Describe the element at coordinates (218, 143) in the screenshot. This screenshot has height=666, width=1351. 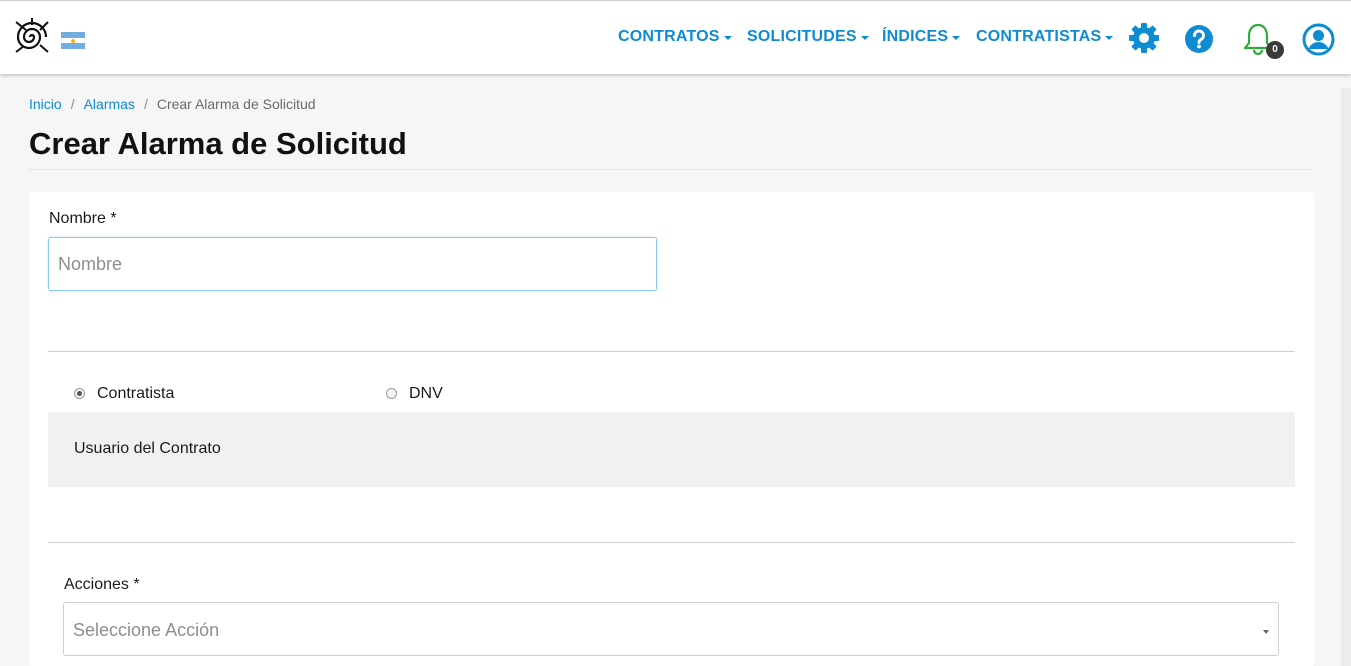
I see `page-title: Crear Alarma de Solicitud` at that location.